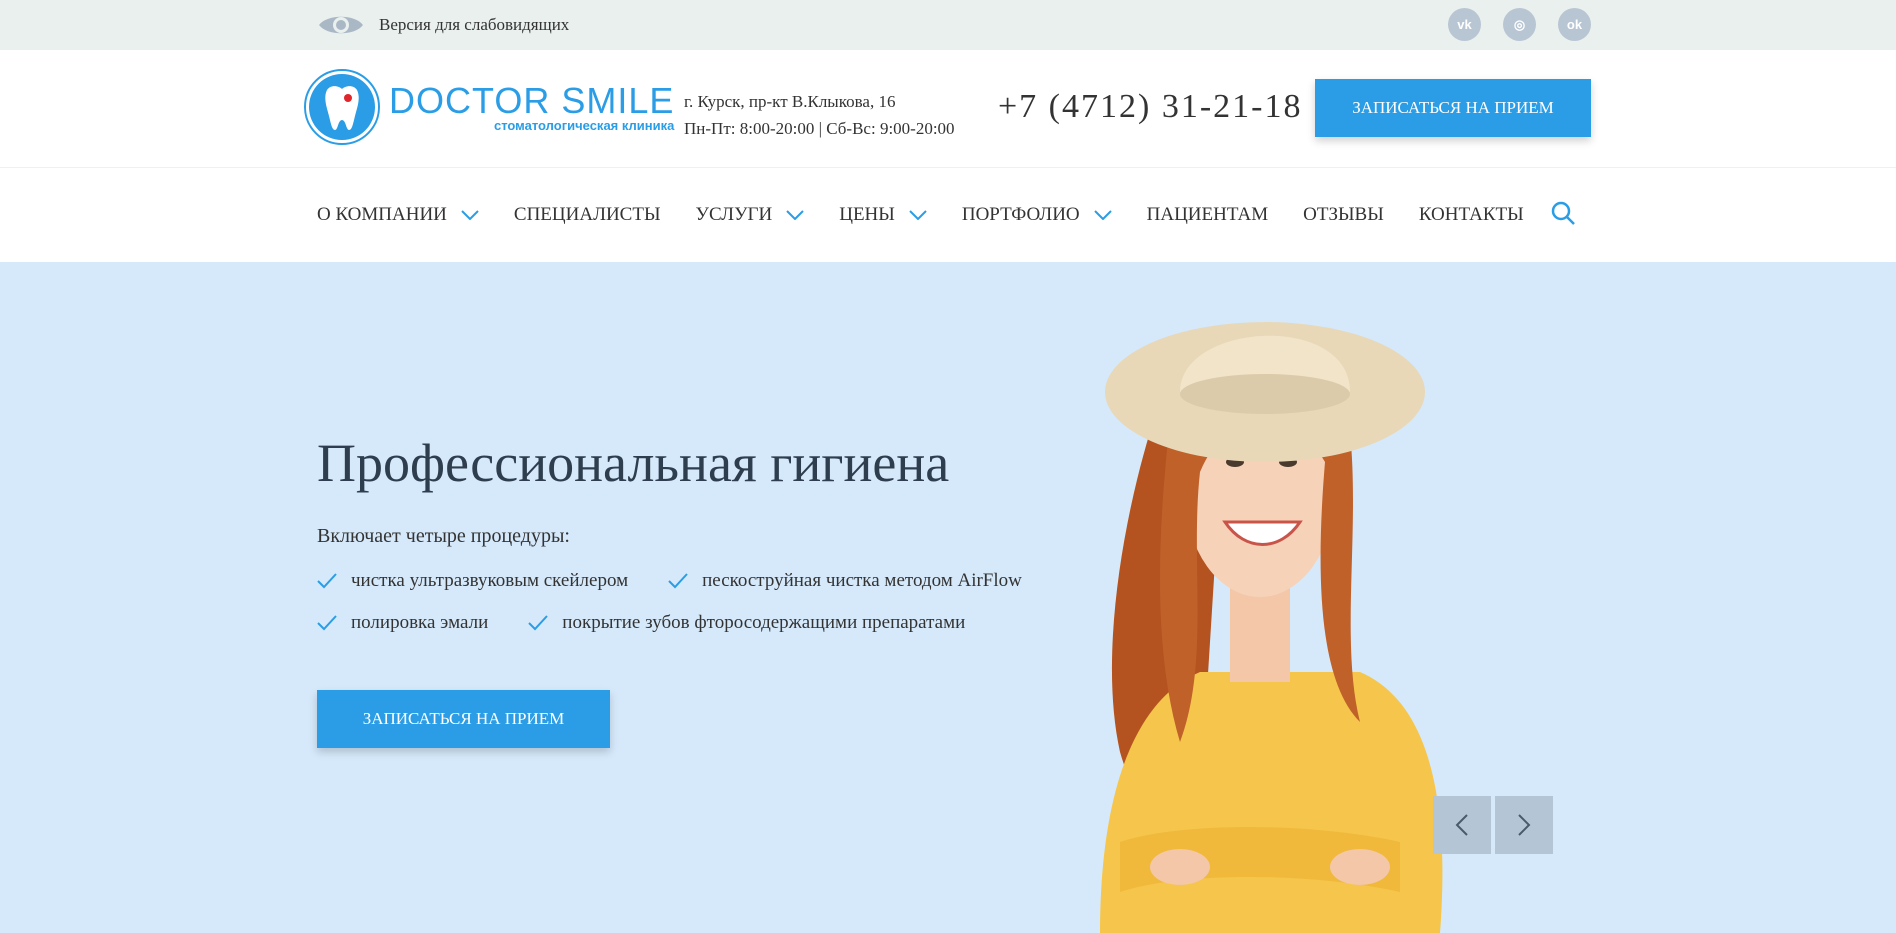  What do you see at coordinates (1563, 213) in the screenshot?
I see `search-icon` at bounding box center [1563, 213].